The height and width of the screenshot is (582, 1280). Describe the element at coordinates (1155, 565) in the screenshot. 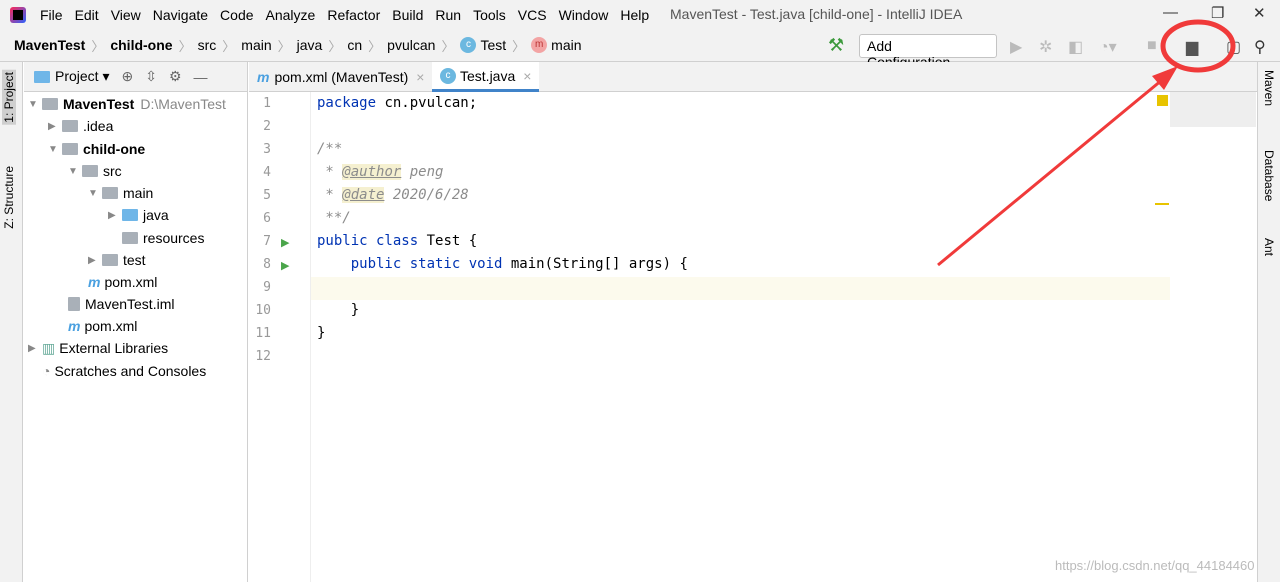

I see `watermark: https://blog.csdn.net/qq_44184460` at that location.